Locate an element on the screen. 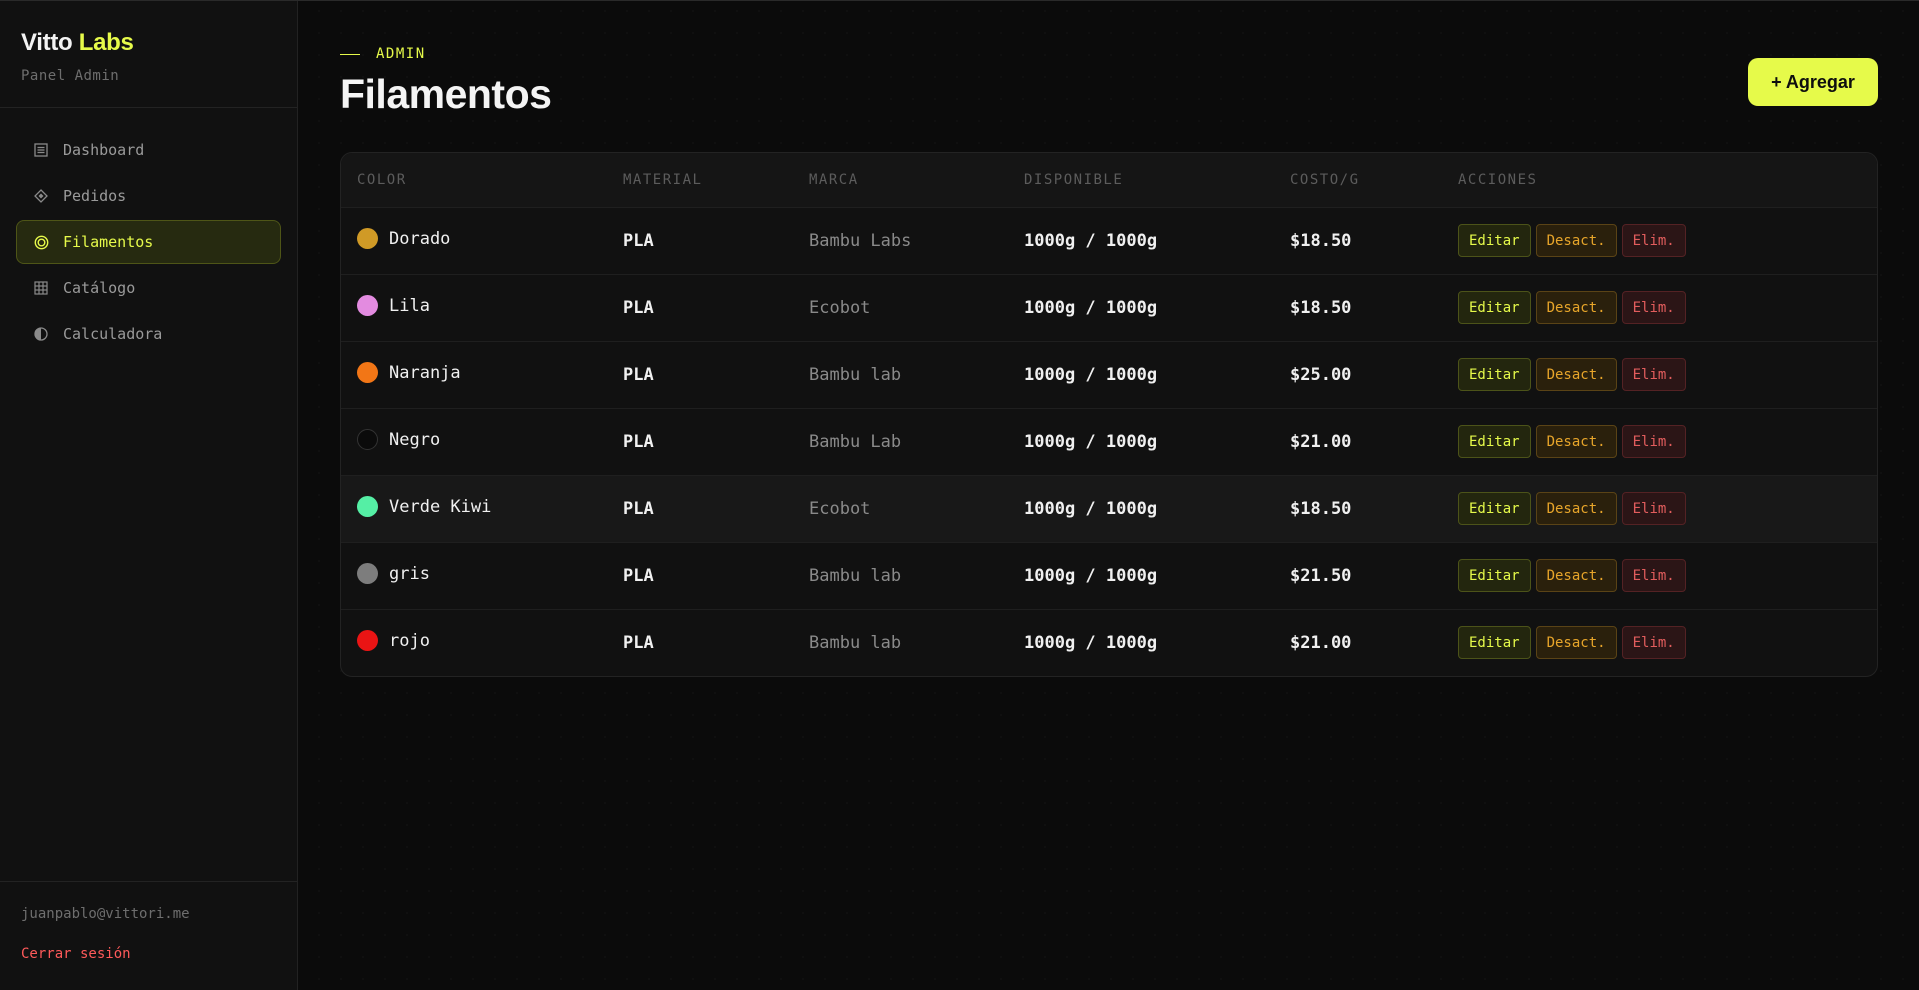  cost-cell: $21.00 is located at coordinates (1321, 441).